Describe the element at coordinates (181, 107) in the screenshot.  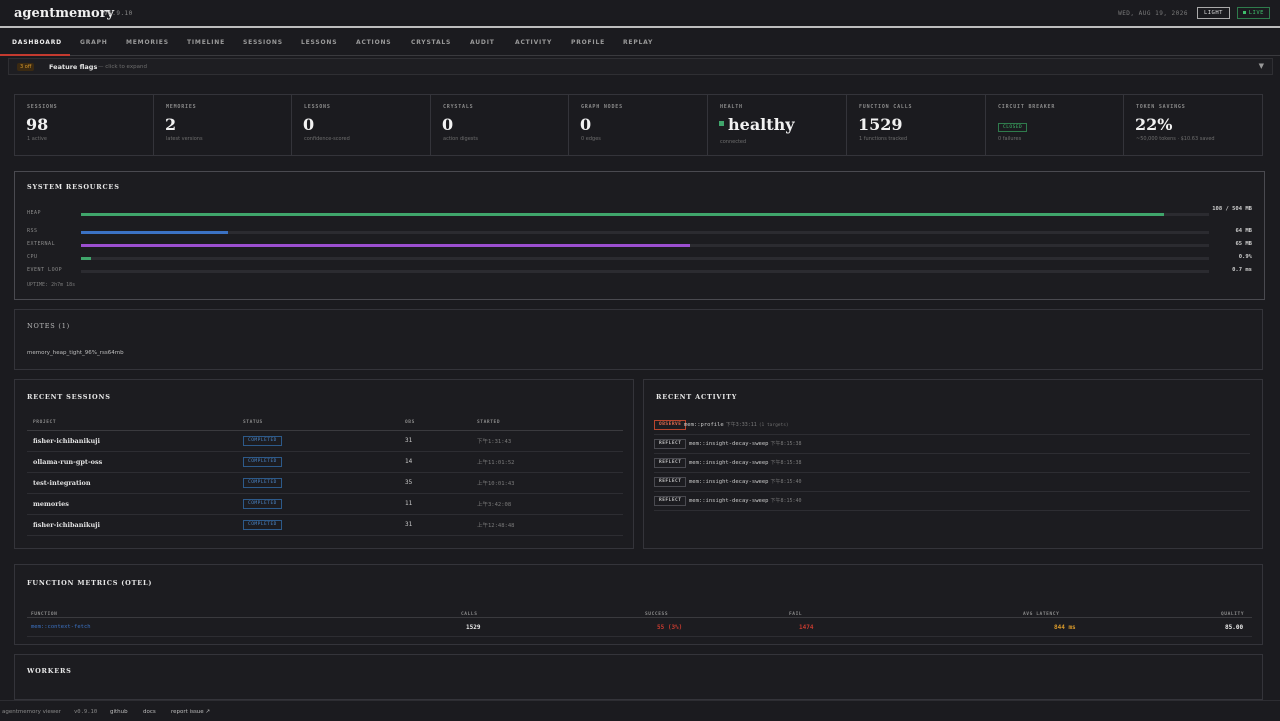
I see `stat-label: MEMORIES` at that location.